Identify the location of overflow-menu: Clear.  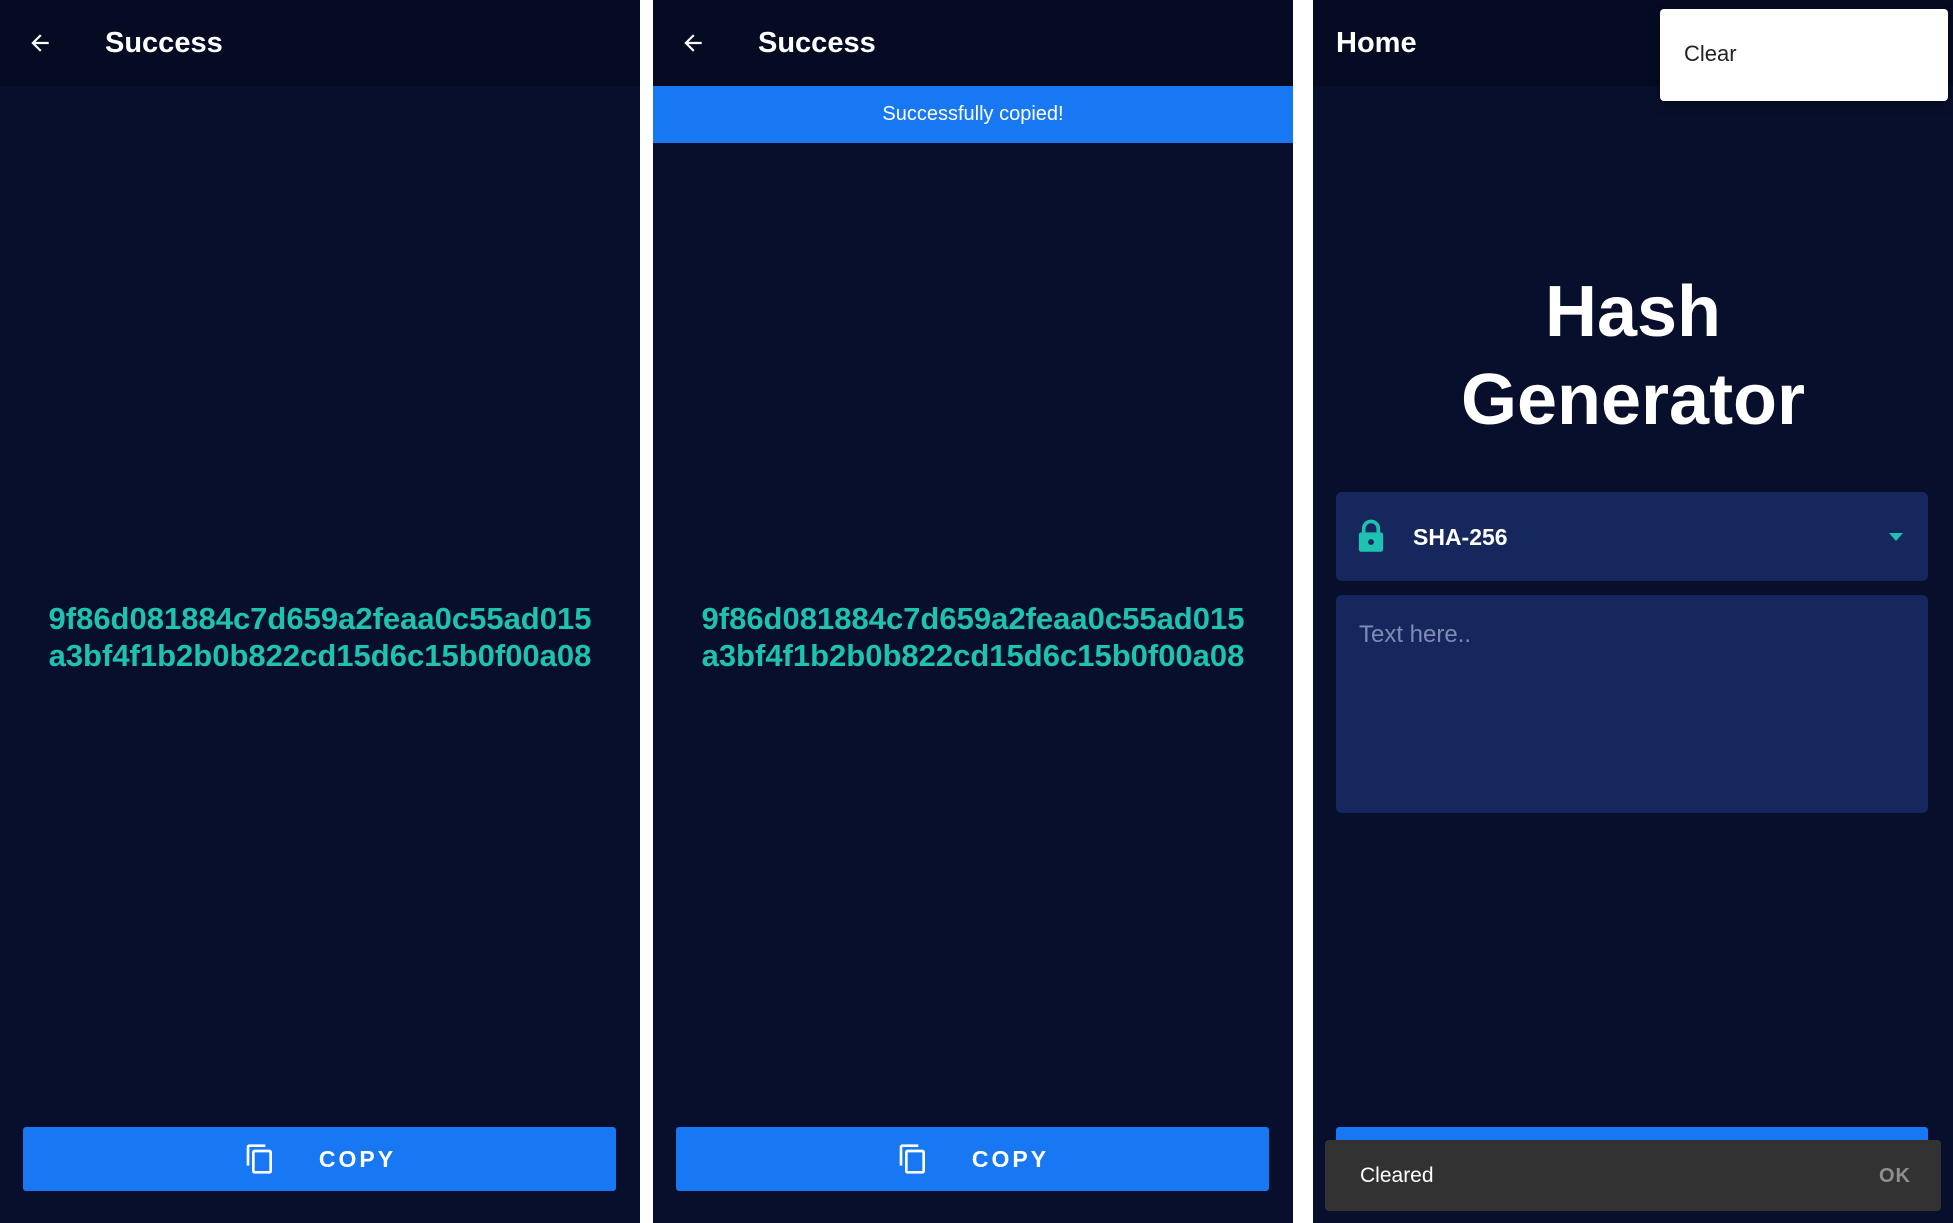
(1804, 55).